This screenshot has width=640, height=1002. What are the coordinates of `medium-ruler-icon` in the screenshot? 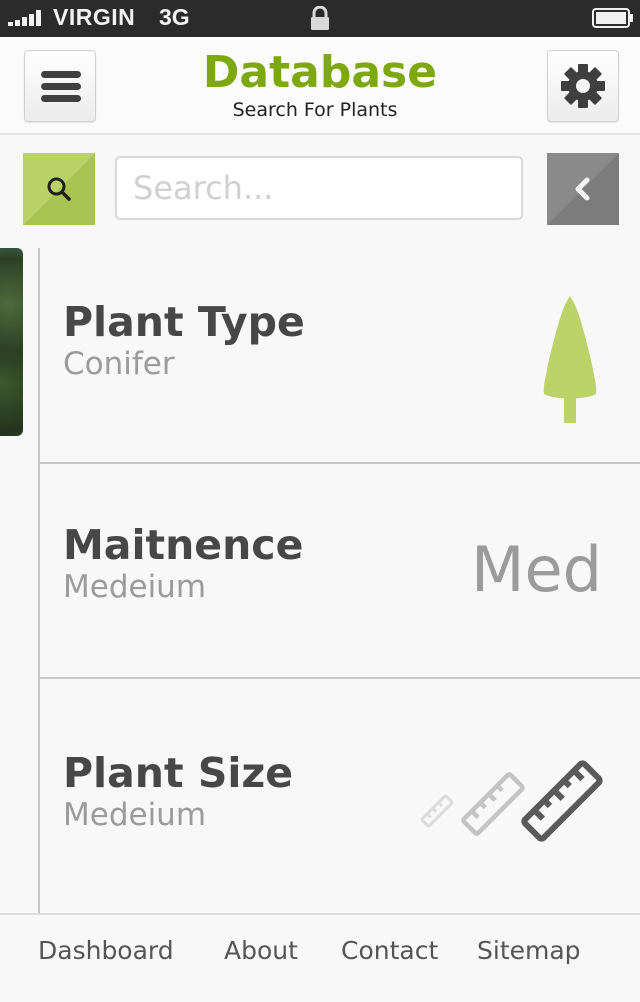 It's located at (493, 804).